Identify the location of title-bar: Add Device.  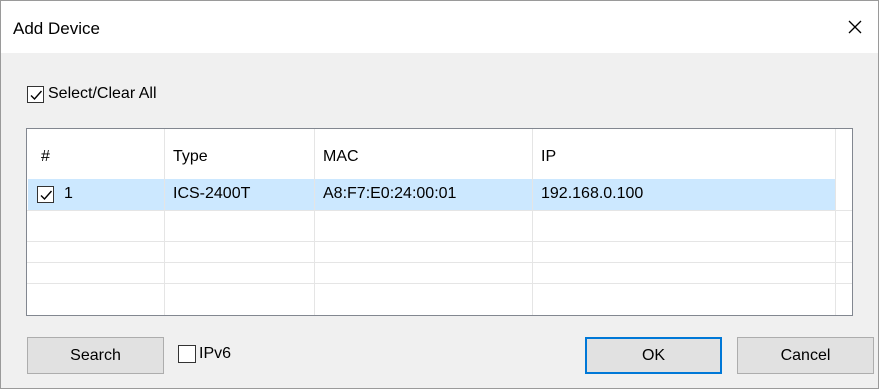
(439, 27).